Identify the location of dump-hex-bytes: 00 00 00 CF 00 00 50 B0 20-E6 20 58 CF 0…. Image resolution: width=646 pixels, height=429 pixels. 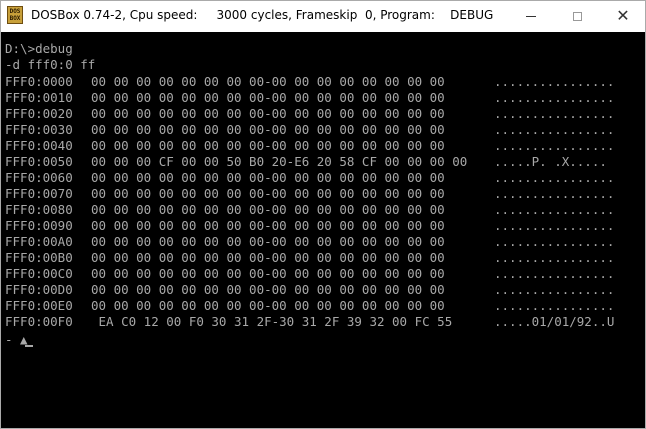
(279, 161).